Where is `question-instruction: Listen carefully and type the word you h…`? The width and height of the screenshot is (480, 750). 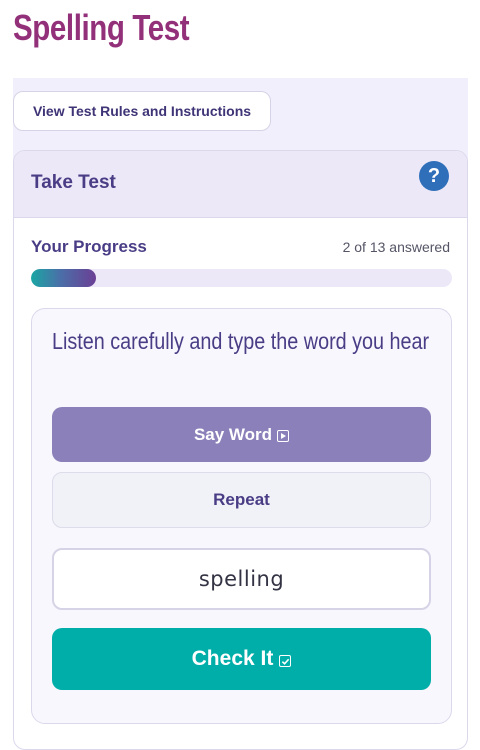 question-instruction: Listen carefully and type the word you h… is located at coordinates (241, 341).